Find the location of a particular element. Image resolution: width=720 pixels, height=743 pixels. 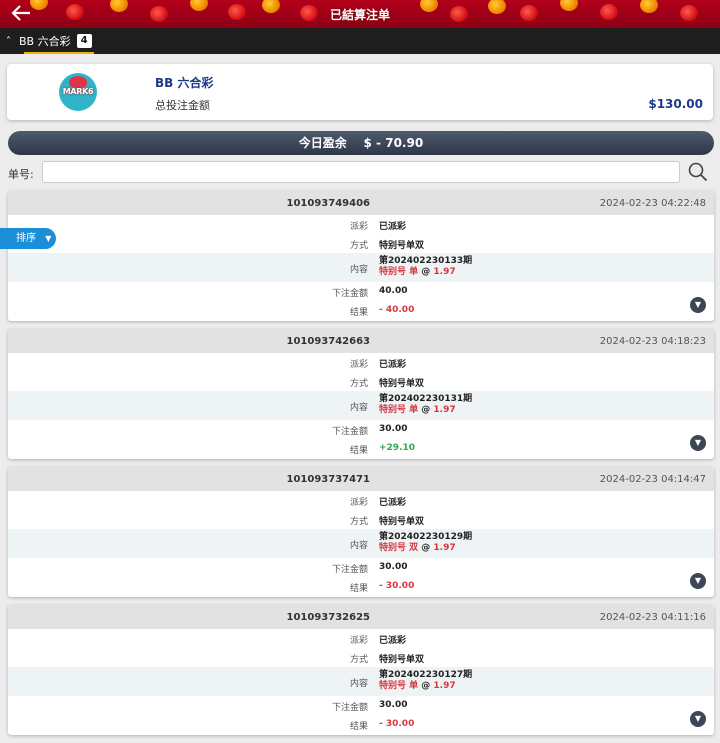

content-value: 第202402230131期 特别号 单 @ 1.97 is located at coordinates (425, 405).